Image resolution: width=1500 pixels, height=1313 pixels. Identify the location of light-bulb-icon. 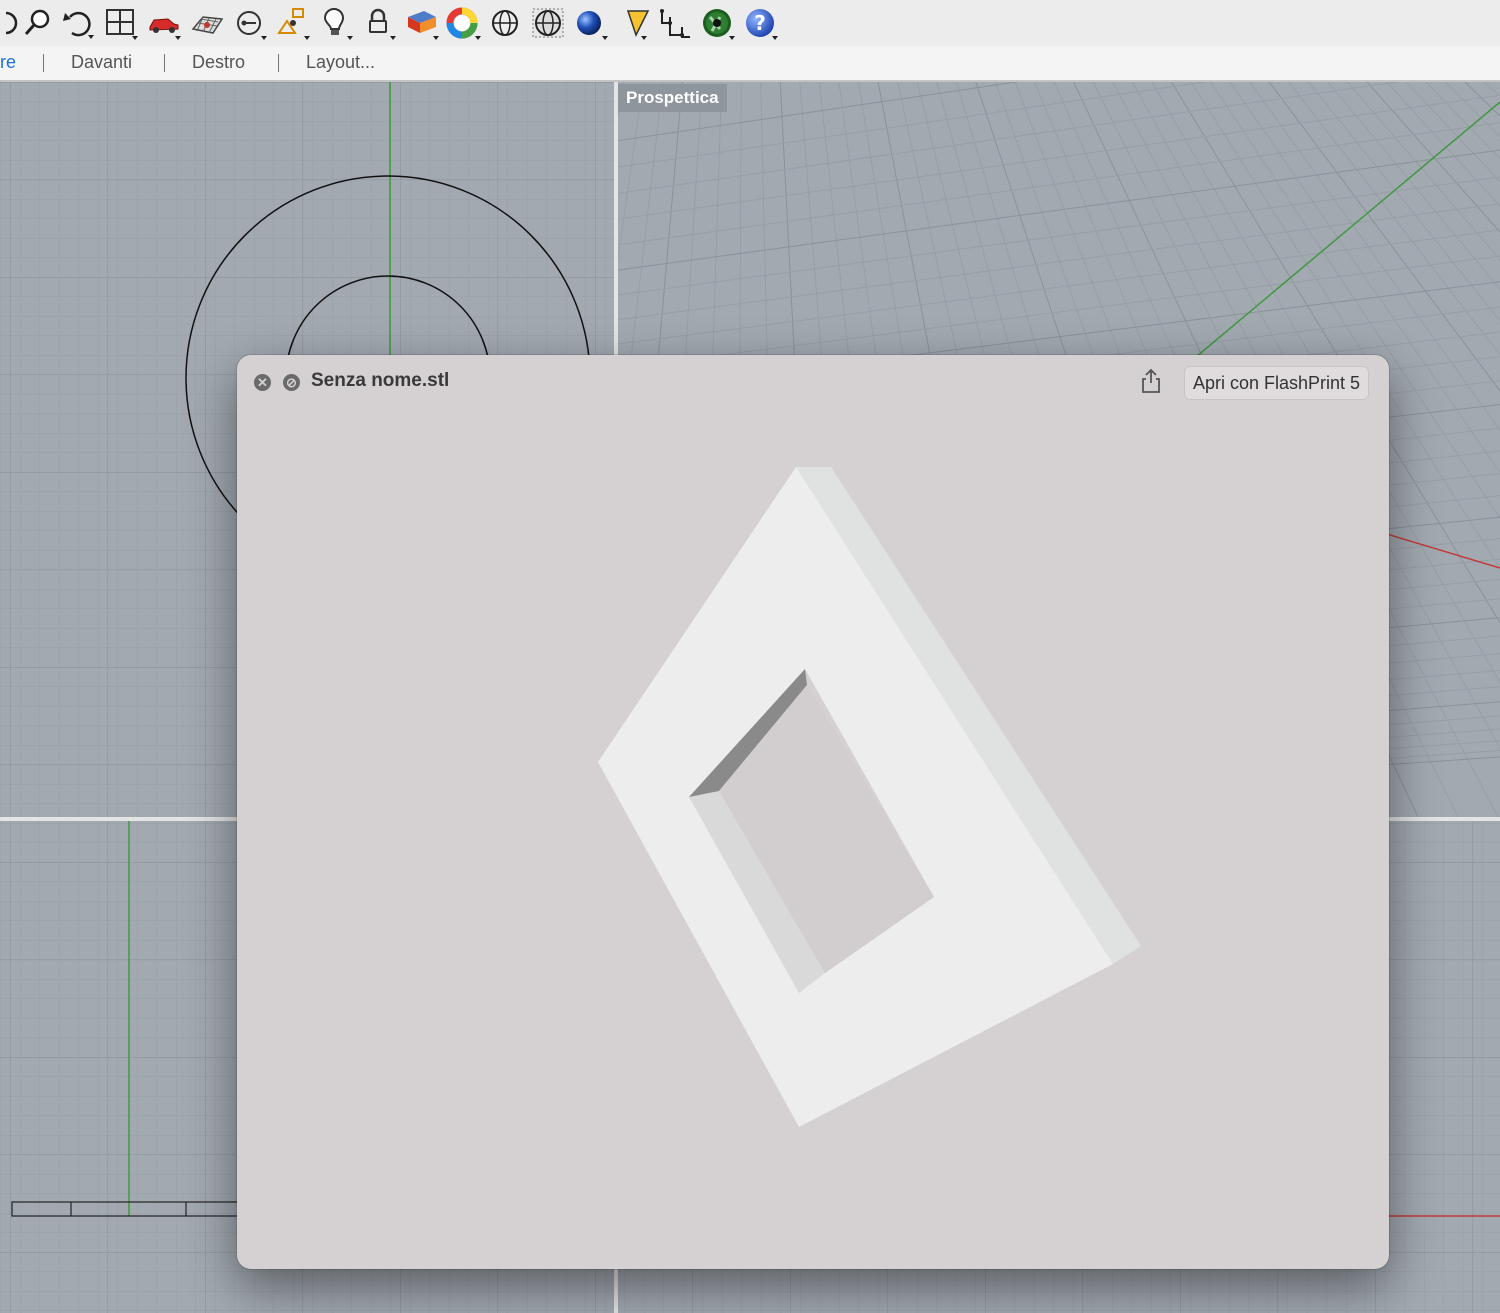
(336, 23).